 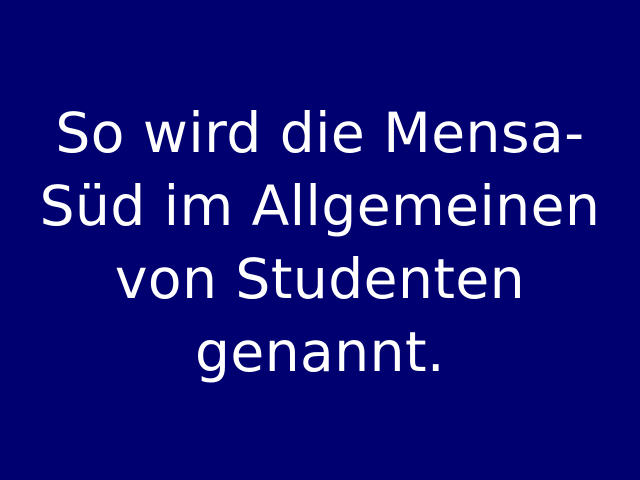 I want to click on slide-text-line-1: So wird die Mensa-, so click(x=320, y=133).